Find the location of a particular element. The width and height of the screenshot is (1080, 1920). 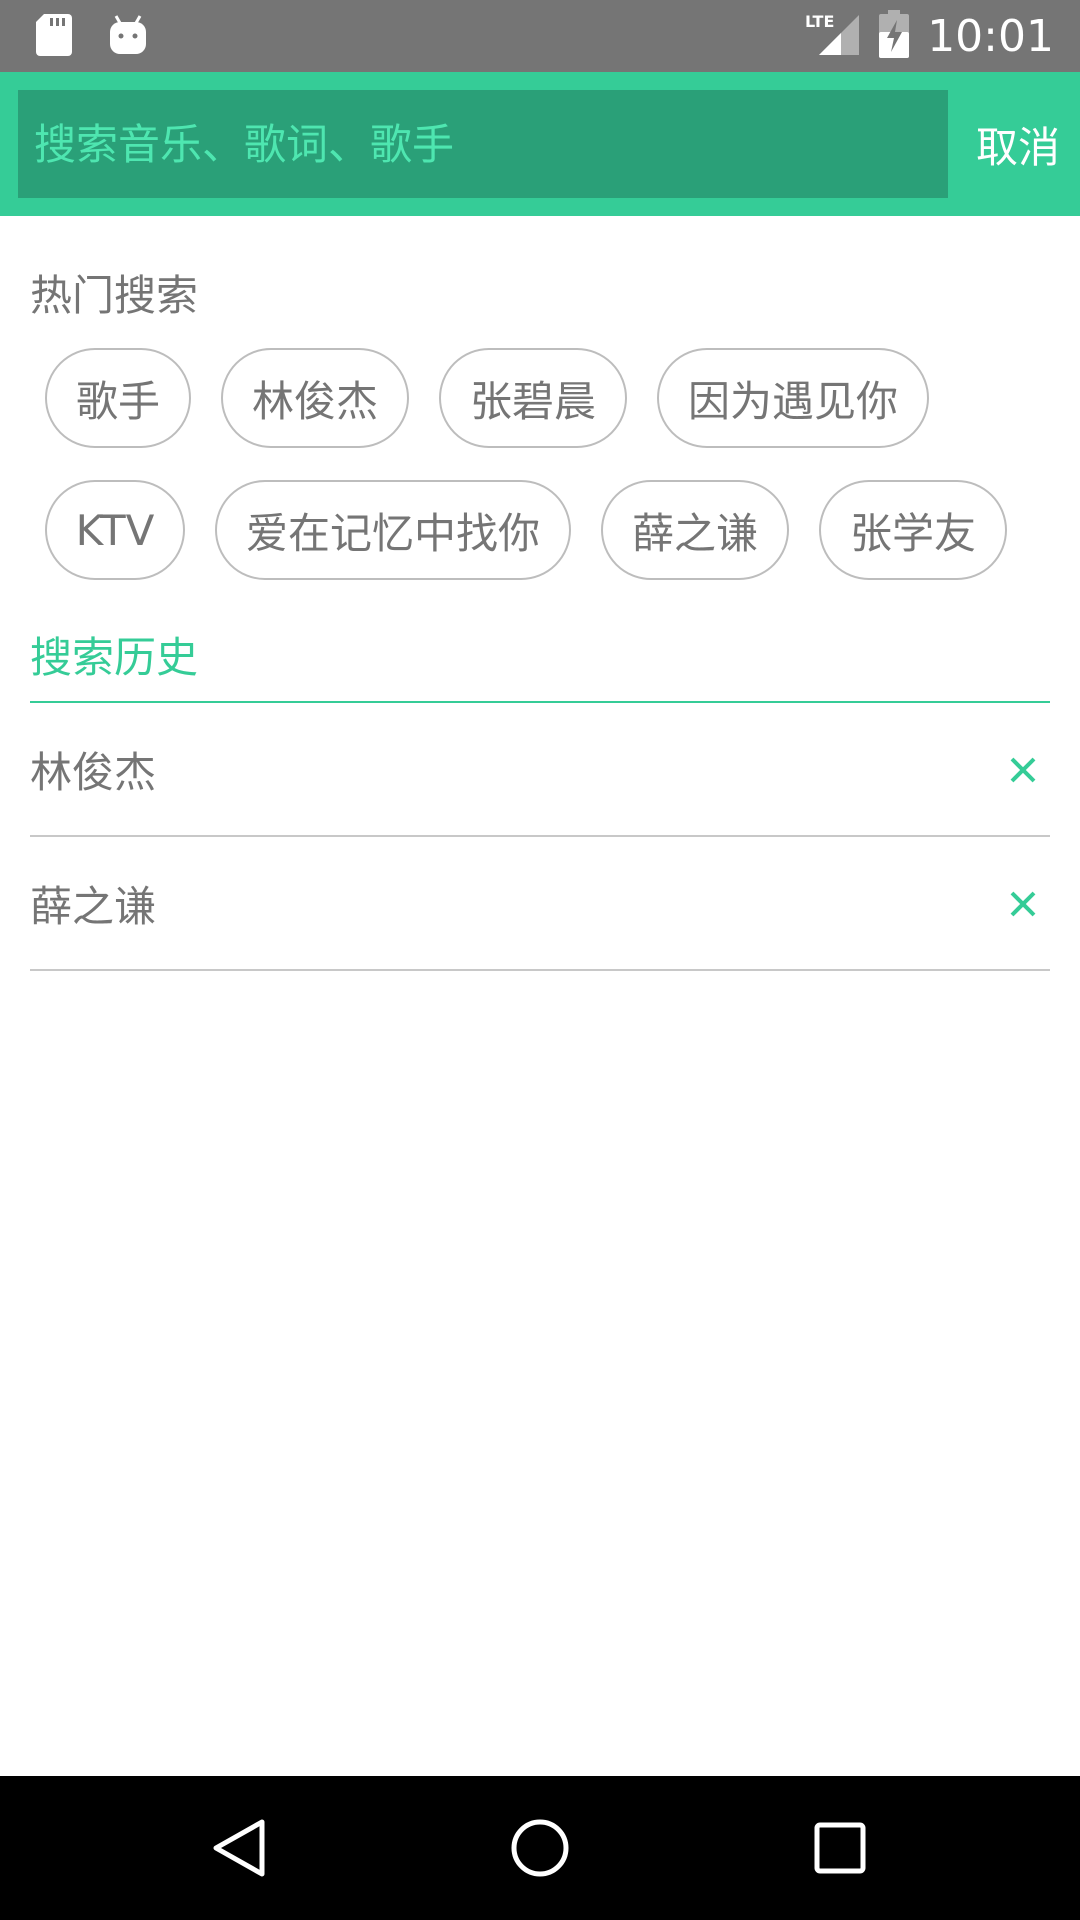

hot-chip: 张碧晨 is located at coordinates (533, 398).